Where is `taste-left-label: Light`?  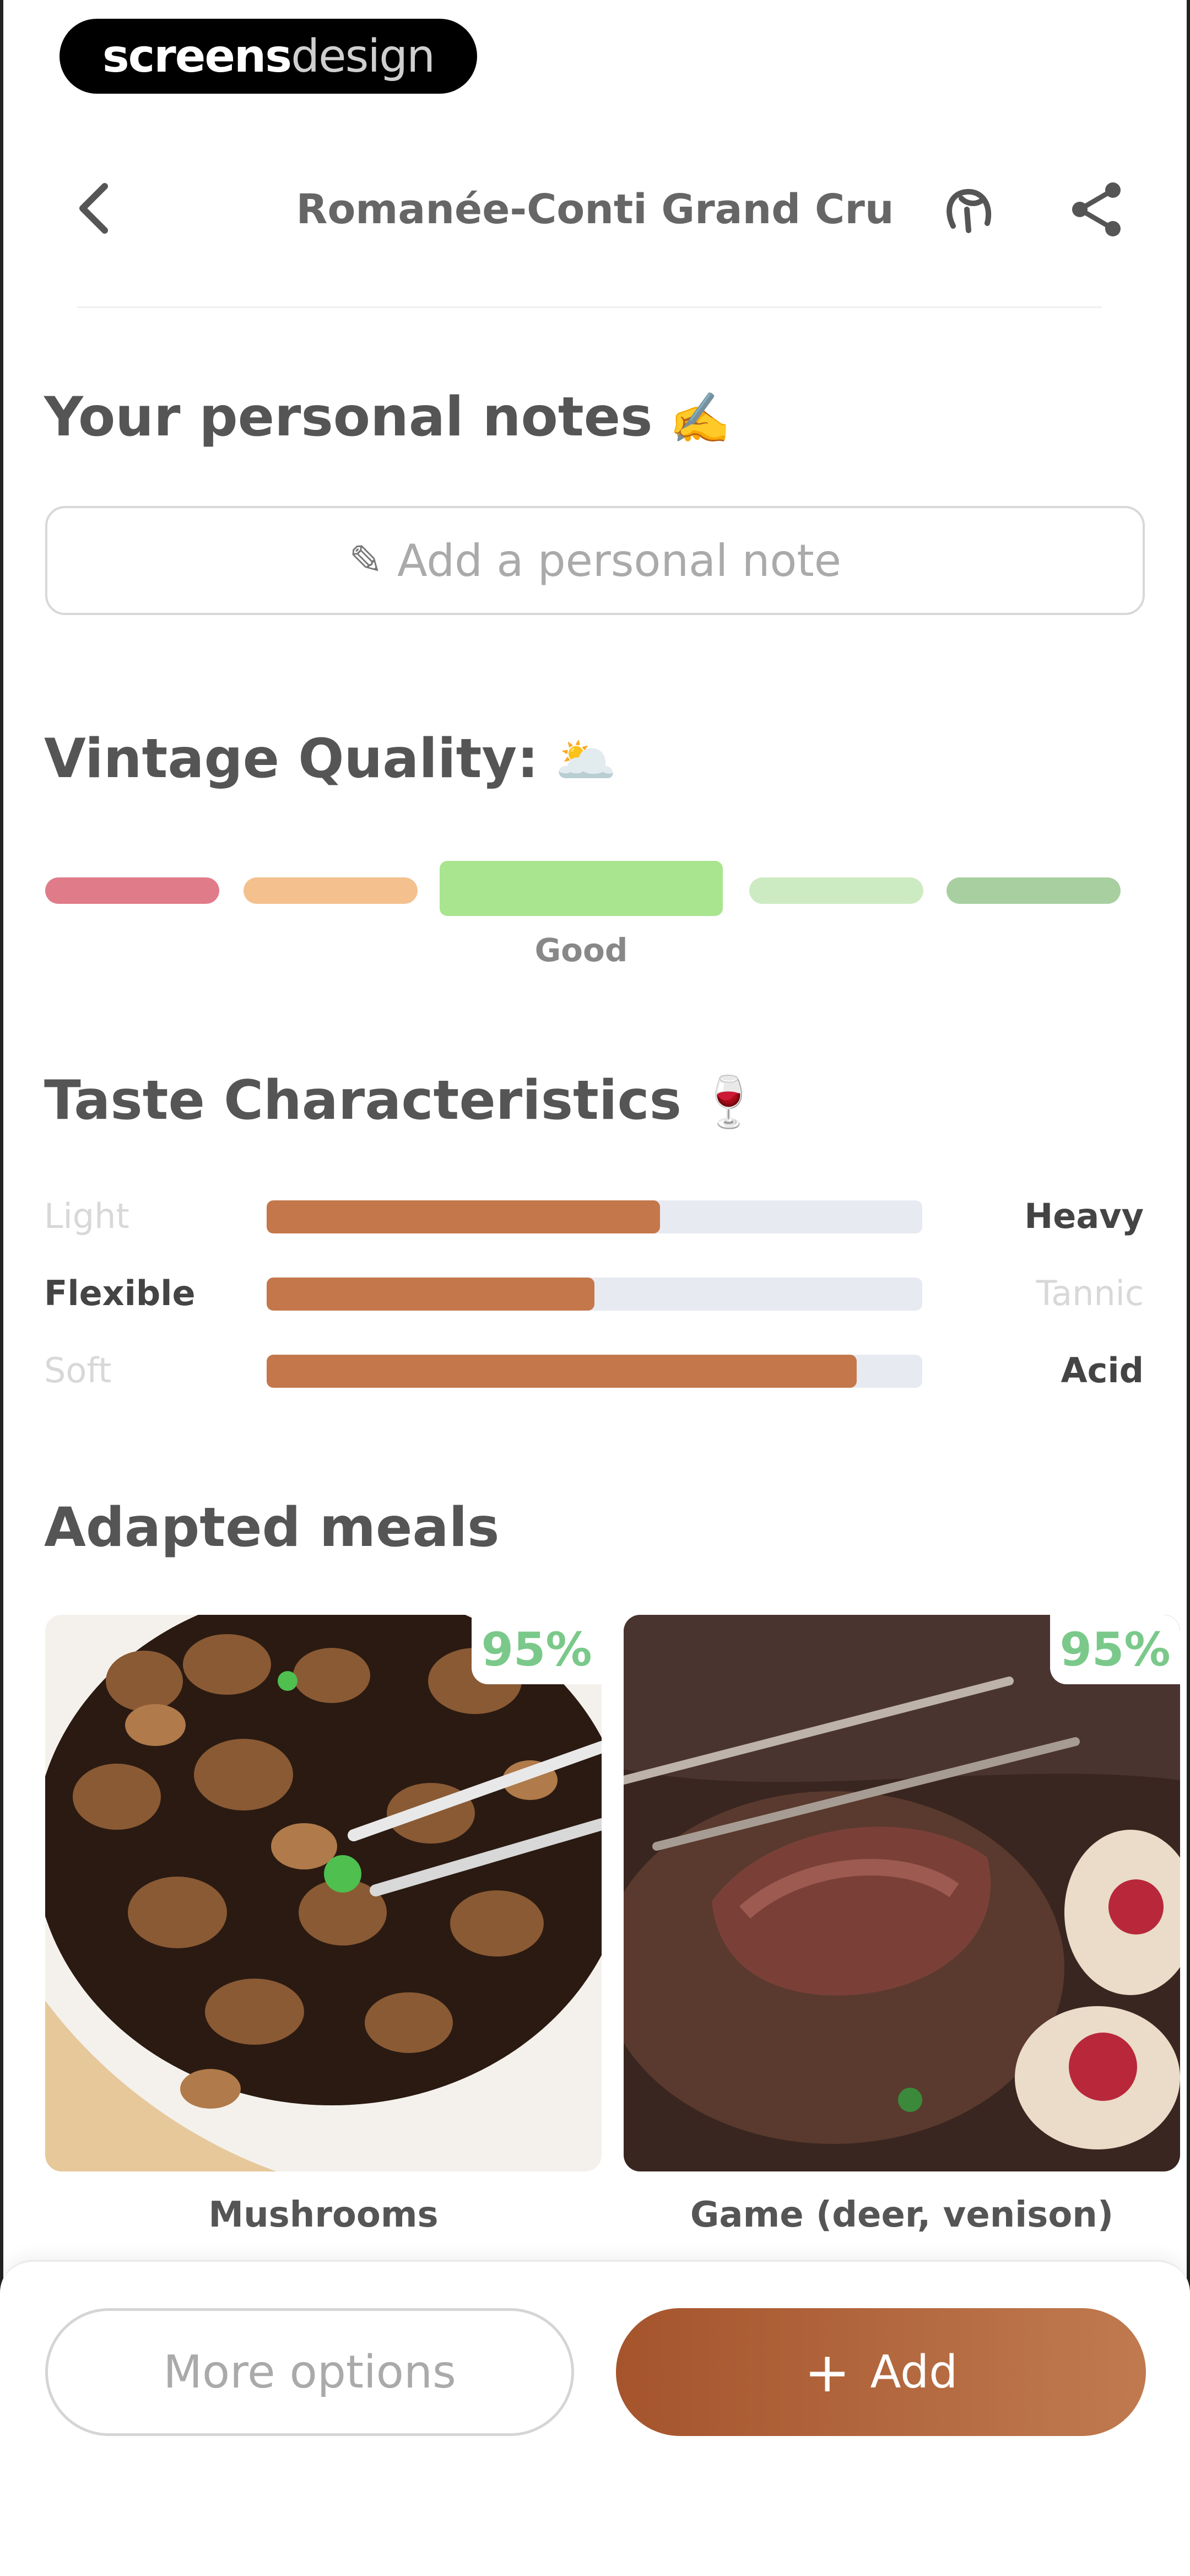
taste-left-label: Light is located at coordinates (86, 1216).